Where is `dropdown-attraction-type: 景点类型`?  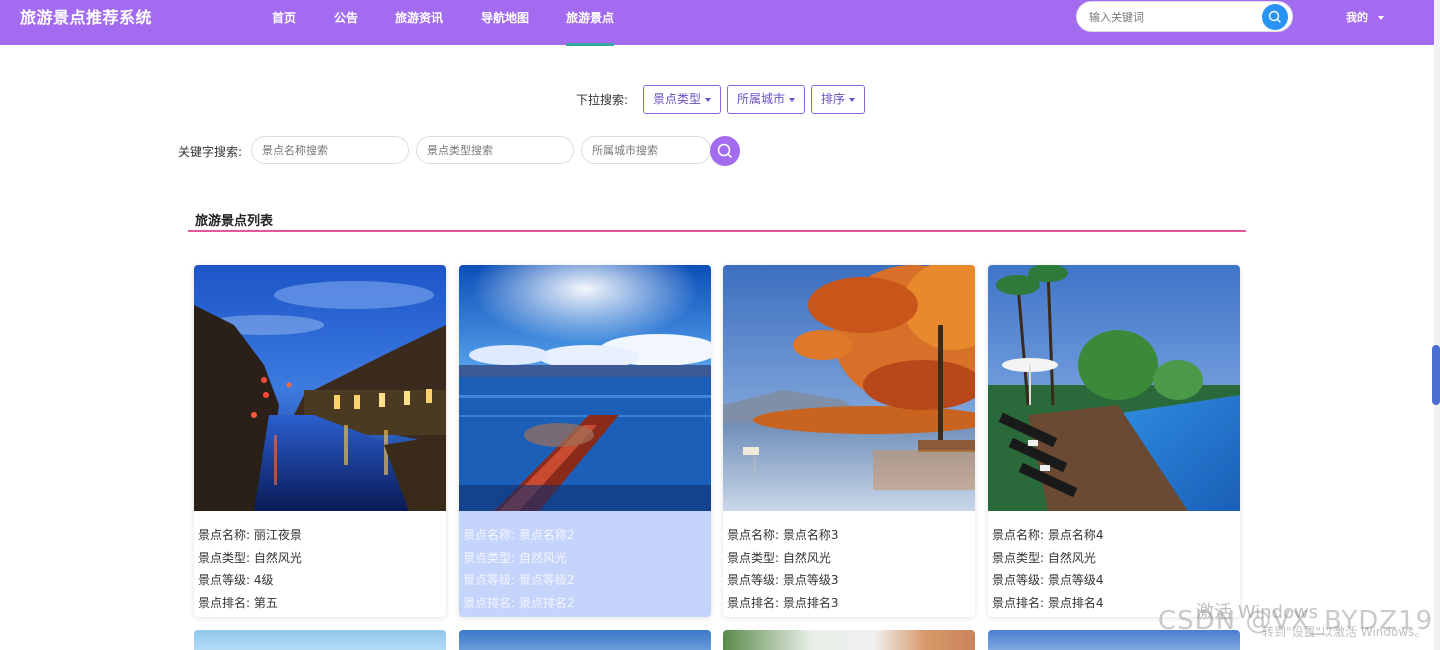
dropdown-attraction-type: 景点类型 is located at coordinates (682, 99).